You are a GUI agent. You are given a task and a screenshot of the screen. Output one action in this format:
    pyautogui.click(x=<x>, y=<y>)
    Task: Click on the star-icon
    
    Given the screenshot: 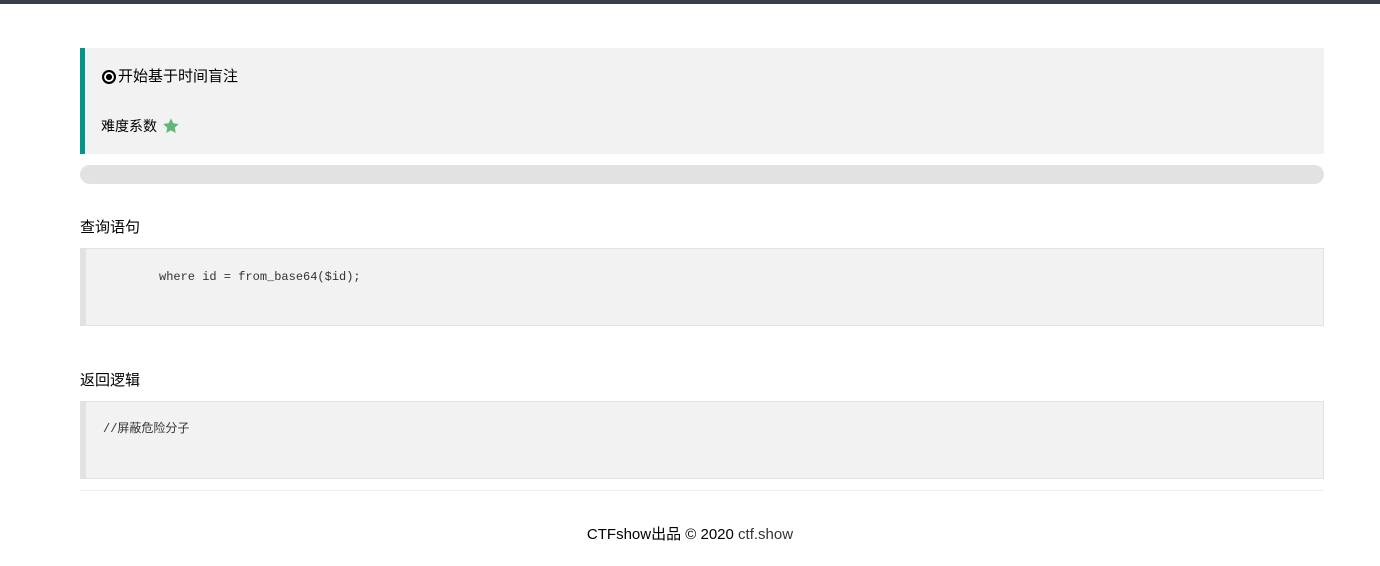 What is the action you would take?
    pyautogui.click(x=171, y=126)
    